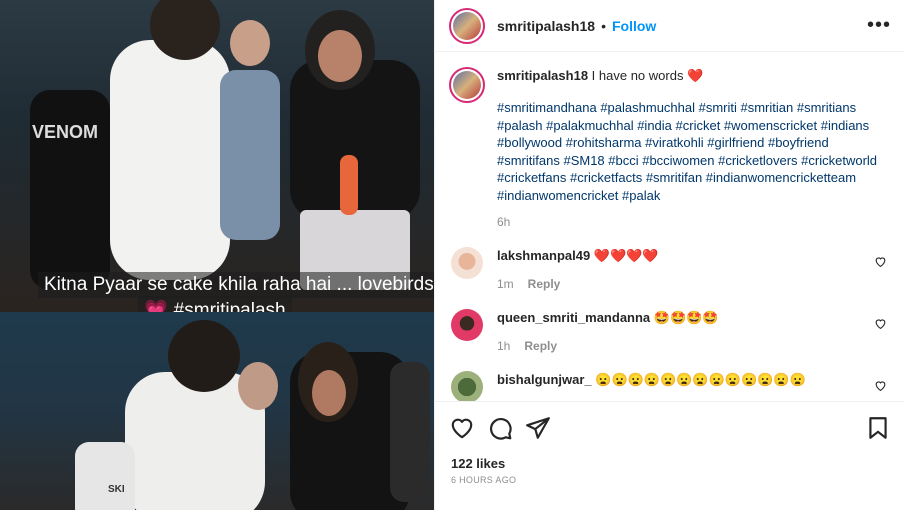 This screenshot has height=510, width=904. I want to click on comment-text: ❤️❤️❤️❤️, so click(626, 255).